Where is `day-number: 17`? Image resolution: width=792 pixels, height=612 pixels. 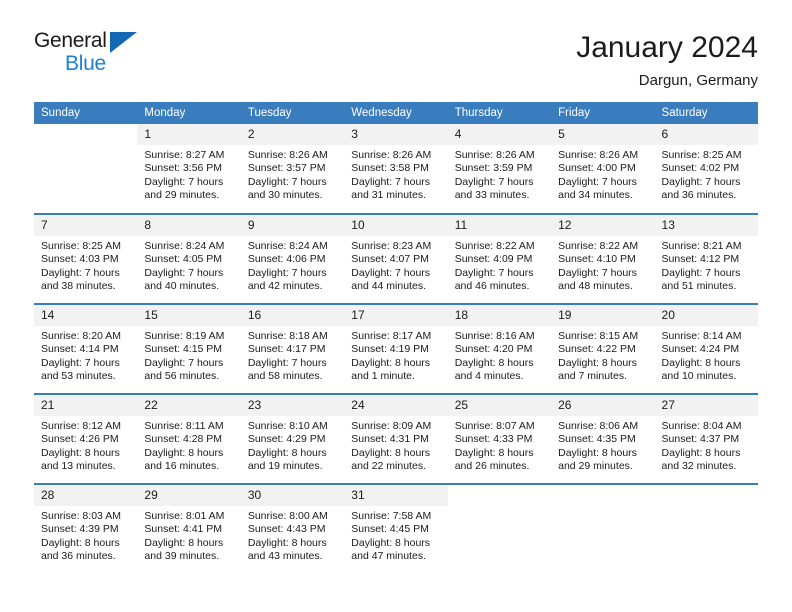
day-number: 17 is located at coordinates (396, 315).